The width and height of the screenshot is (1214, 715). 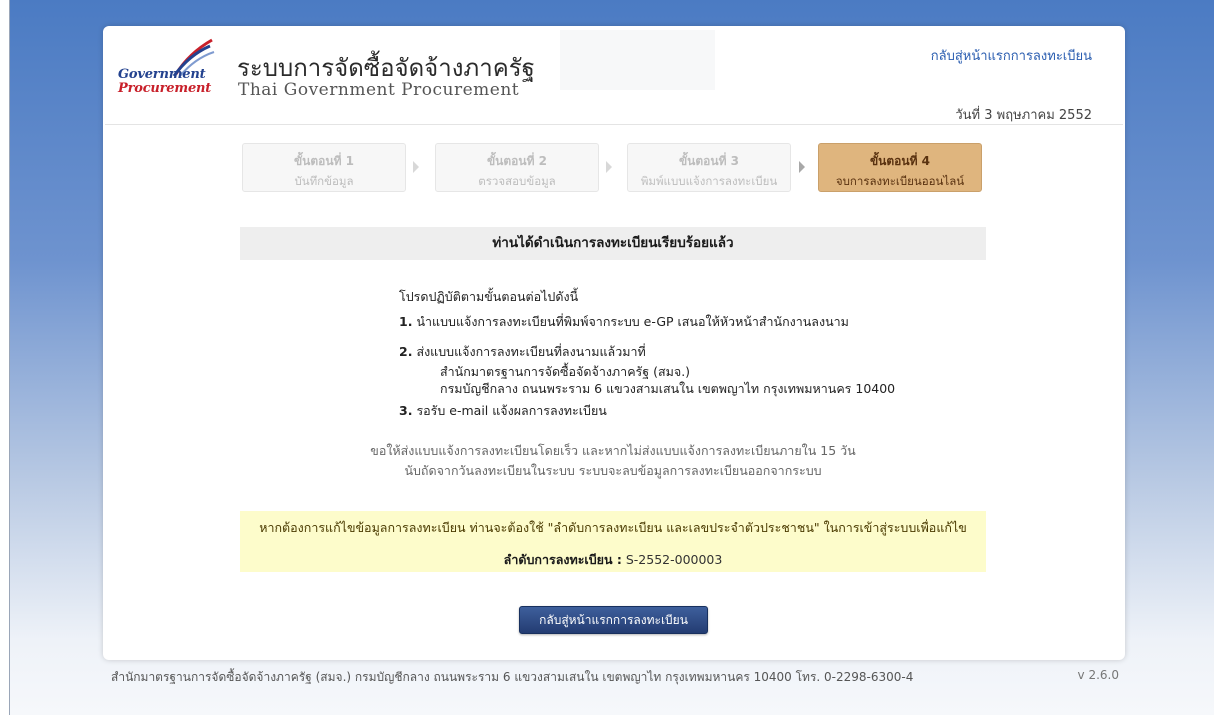 What do you see at coordinates (165, 88) in the screenshot?
I see `logo-text-procurement: Procurement` at bounding box center [165, 88].